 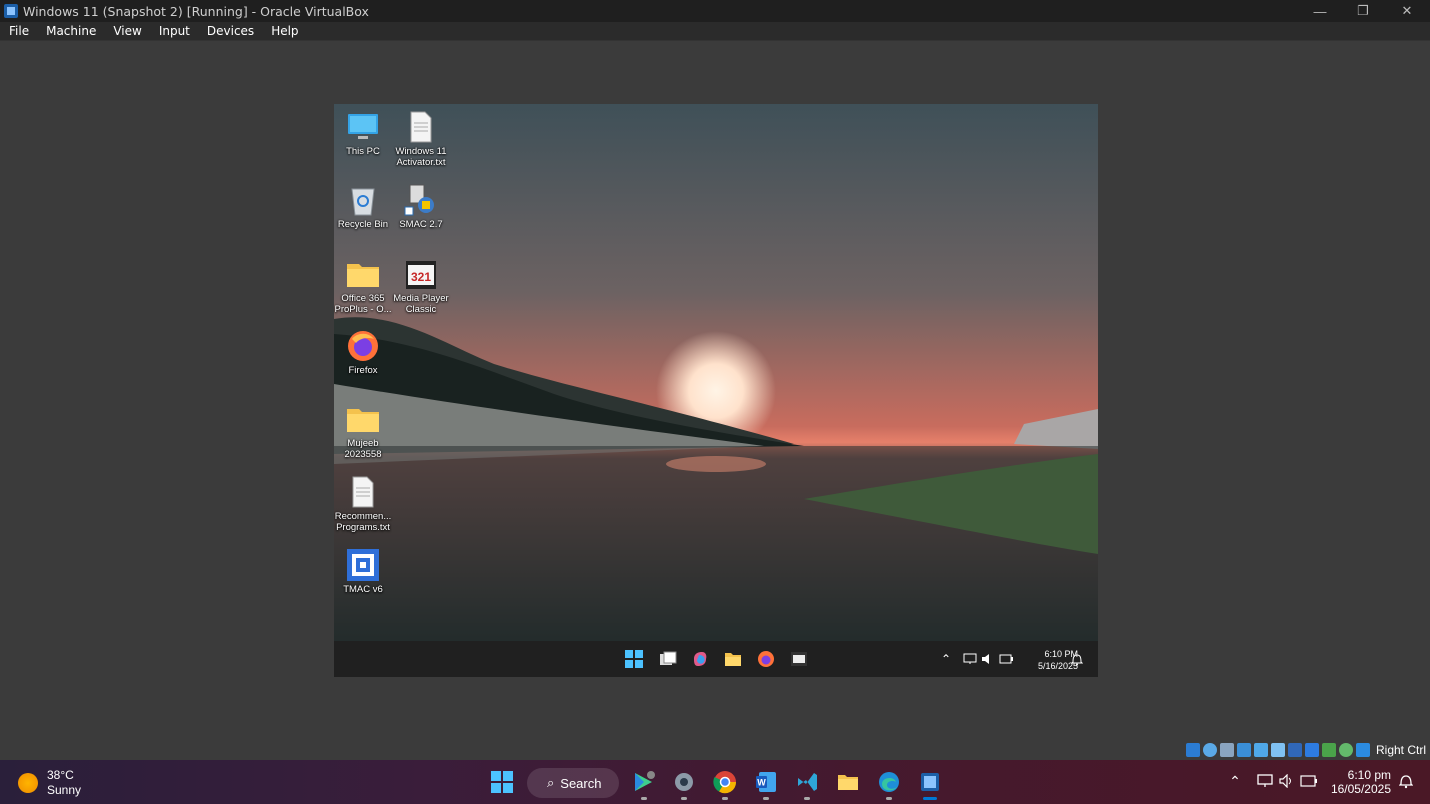 I want to click on restore-button: ❐, so click(x=1363, y=11).